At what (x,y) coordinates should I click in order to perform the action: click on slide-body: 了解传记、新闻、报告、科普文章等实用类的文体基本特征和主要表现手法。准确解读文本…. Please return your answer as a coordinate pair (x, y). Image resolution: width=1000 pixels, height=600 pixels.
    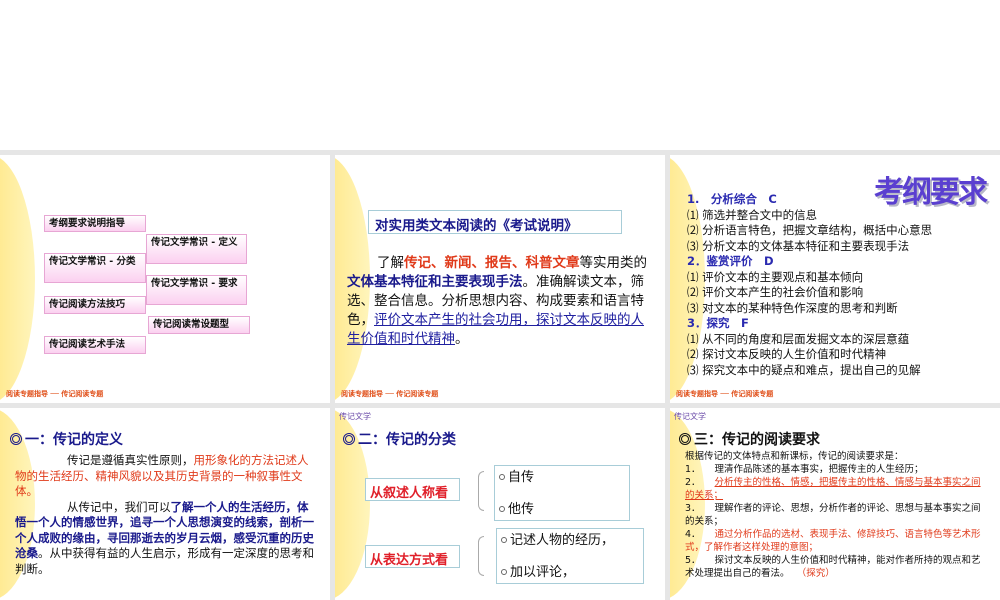
    Looking at the image, I should click on (497, 301).